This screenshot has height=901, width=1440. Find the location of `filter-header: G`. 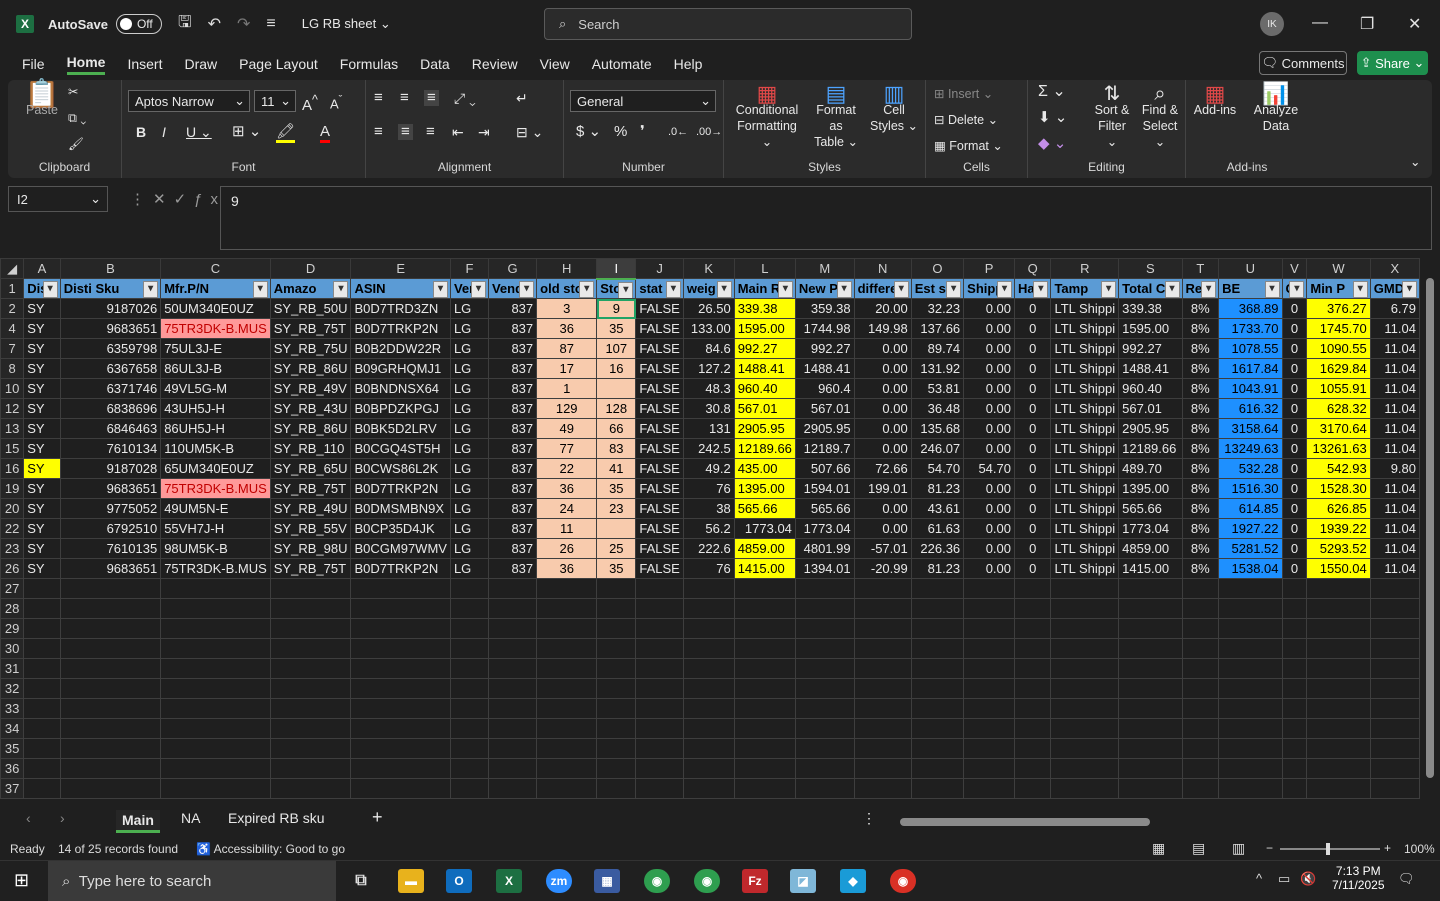

filter-header: G is located at coordinates (1294, 288).